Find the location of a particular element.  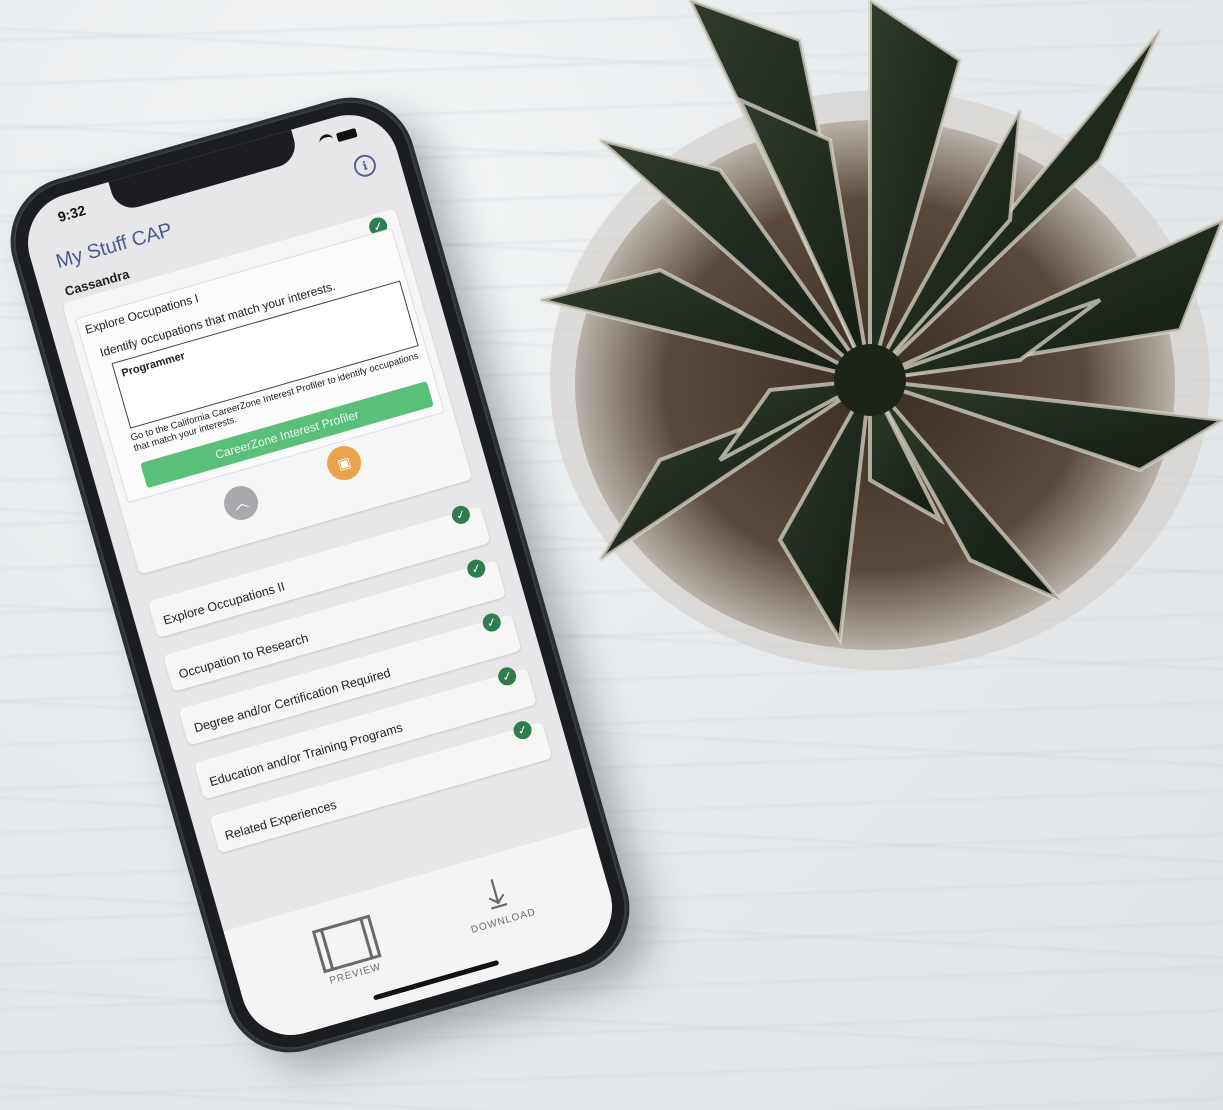

download-button: ⤓ DOWNLOAD is located at coordinates (497, 900).